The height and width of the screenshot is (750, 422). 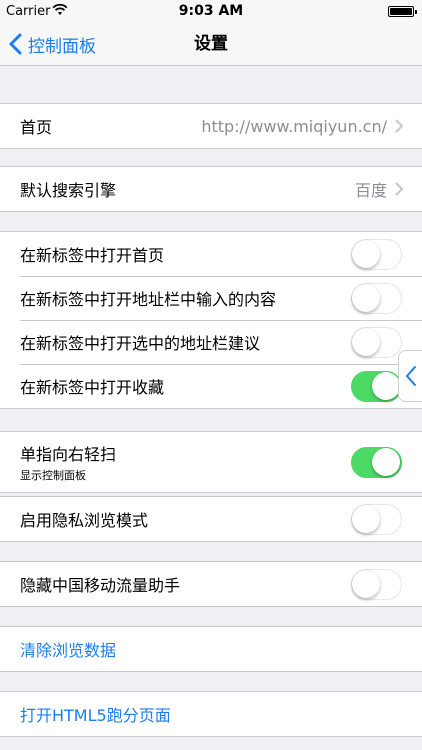 What do you see at coordinates (140, 343) in the screenshot?
I see `open-suggestion-new-tab-label: 在新标签中打开选中的地址栏建议` at bounding box center [140, 343].